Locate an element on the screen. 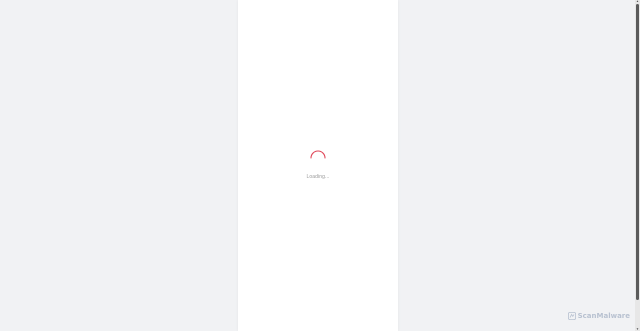 This screenshot has width=640, height=331. scroll-up-arrow-icon: ▲ is located at coordinates (637, 1).